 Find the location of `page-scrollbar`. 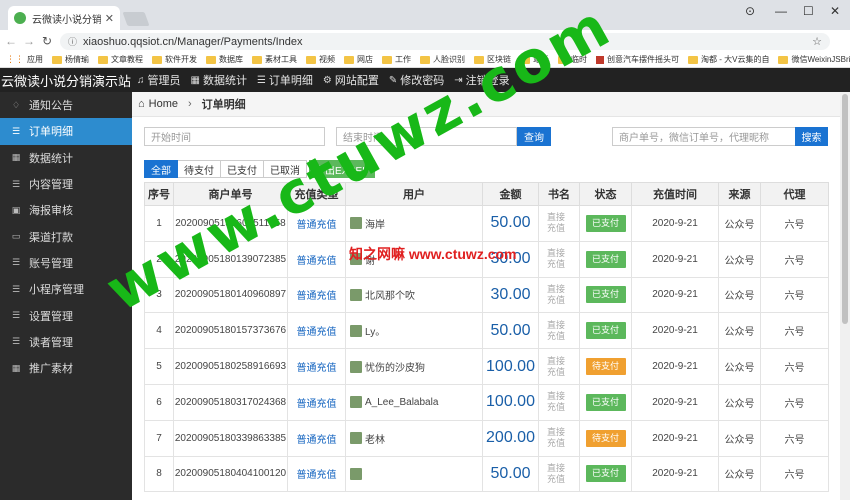

page-scrollbar is located at coordinates (845, 296).